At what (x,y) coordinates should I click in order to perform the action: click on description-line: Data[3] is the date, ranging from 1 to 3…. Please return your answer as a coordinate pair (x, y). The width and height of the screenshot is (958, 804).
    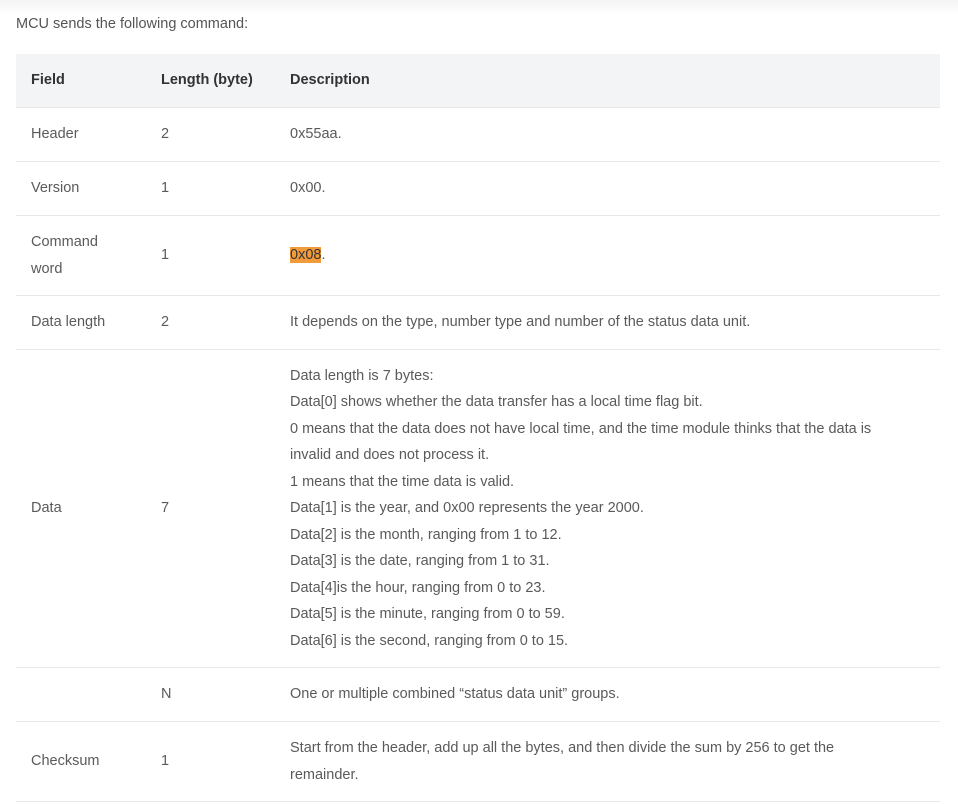
    Looking at the image, I should click on (420, 561).